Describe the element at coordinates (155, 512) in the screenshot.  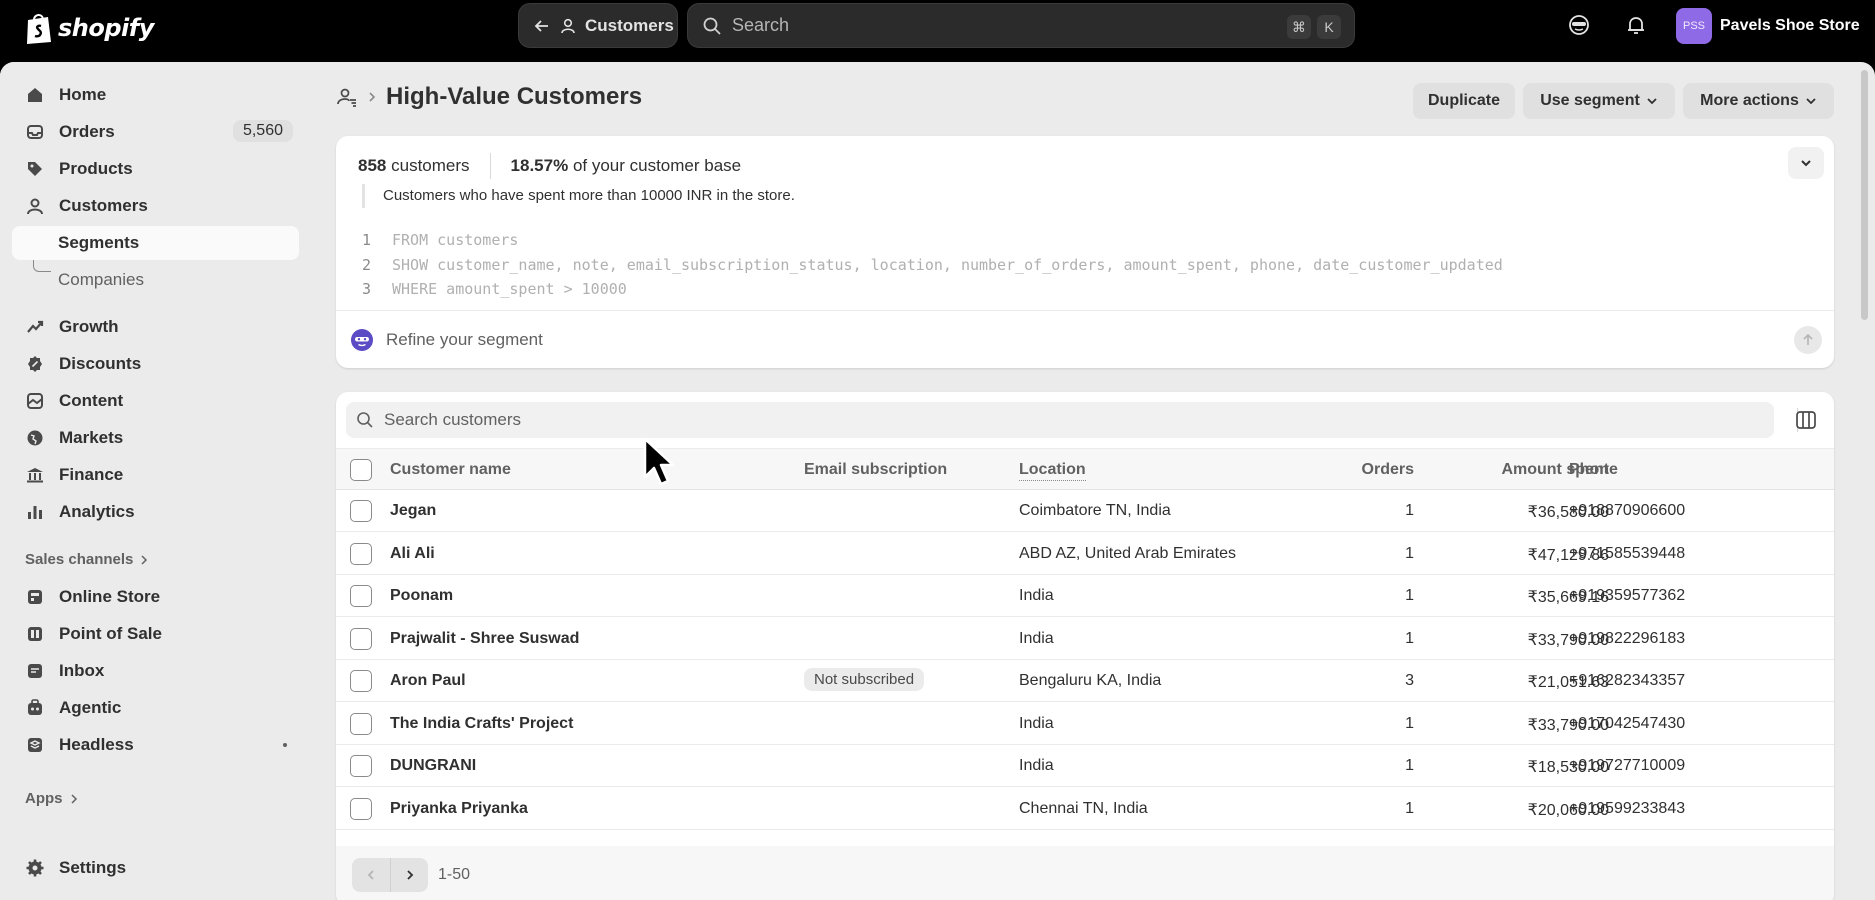
I see `sidebar-item-analytics: Analytics` at that location.